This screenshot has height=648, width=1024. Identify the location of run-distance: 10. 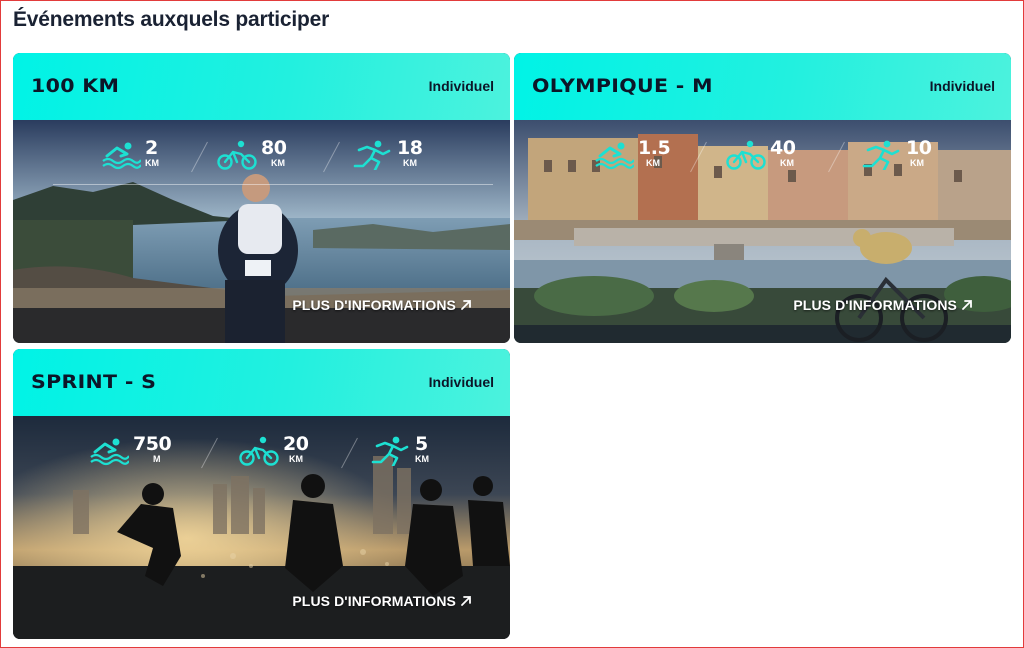
(919, 148).